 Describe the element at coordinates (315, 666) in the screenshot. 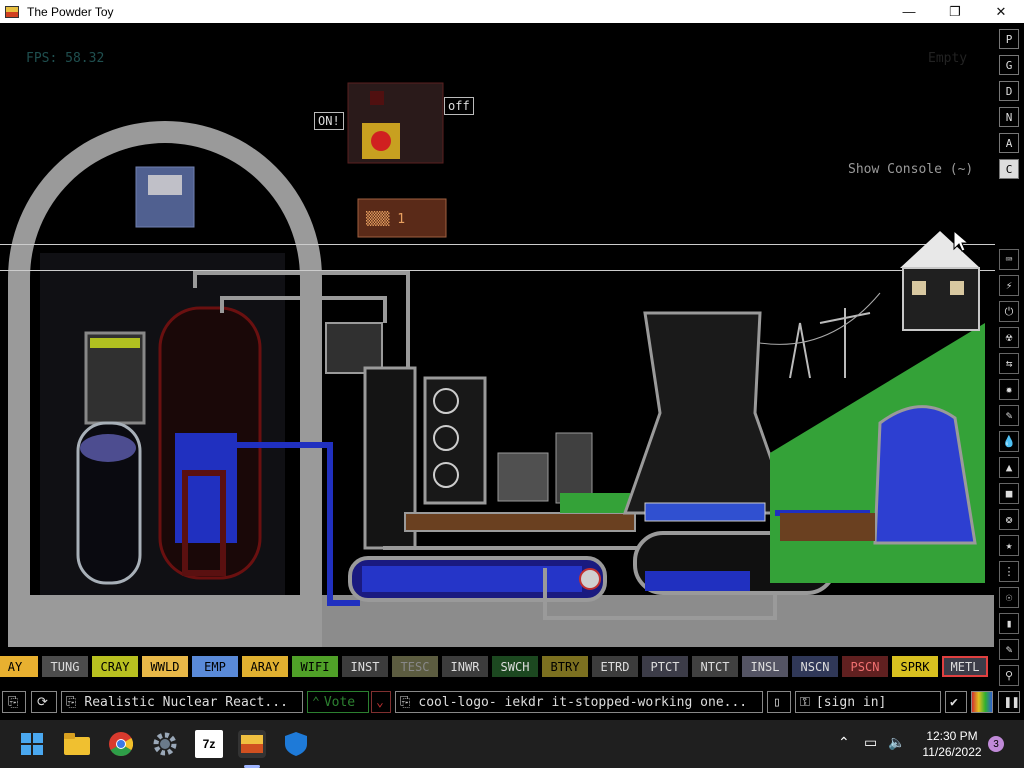

I see `element-button-wifi: WIFI` at that location.